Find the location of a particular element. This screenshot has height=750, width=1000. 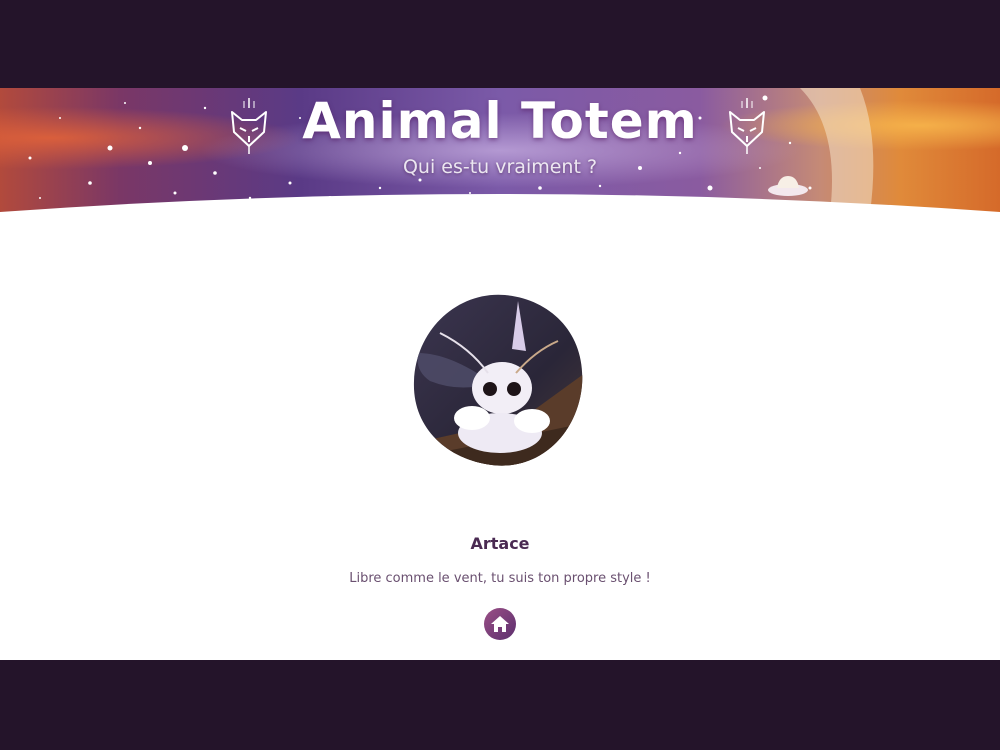

header-curve is located at coordinates (500, 203).